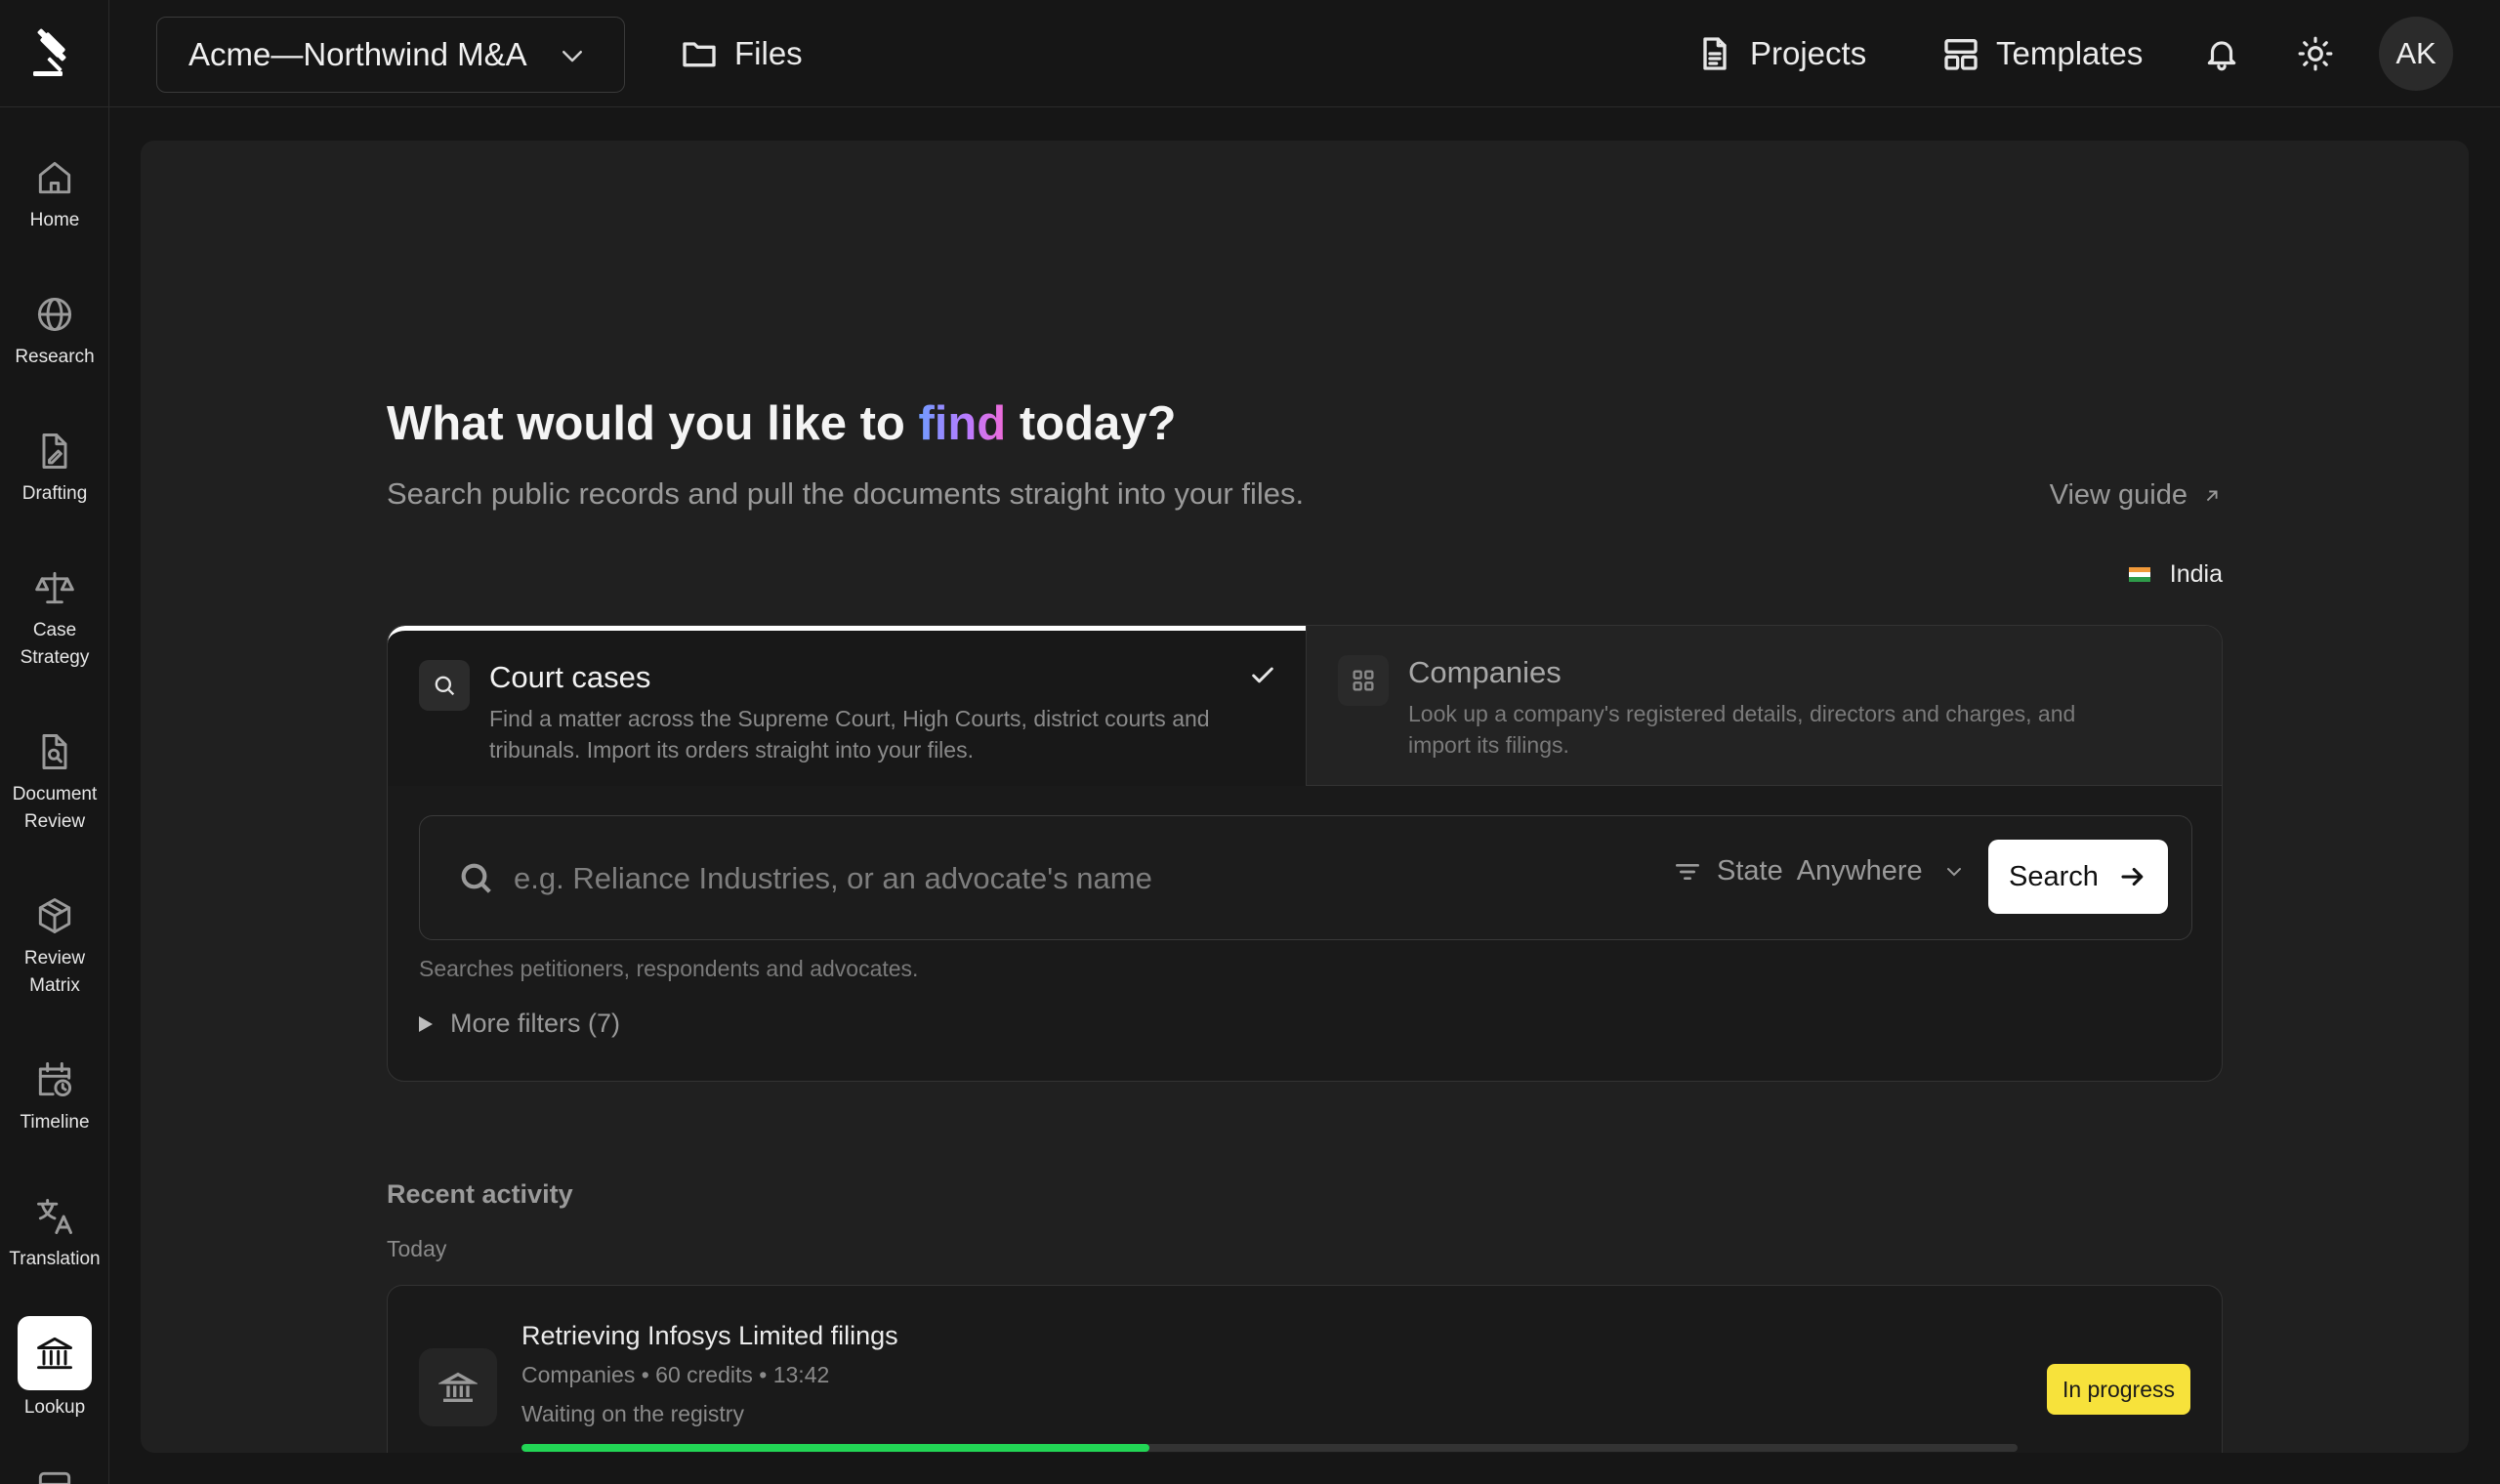 Image resolution: width=2500 pixels, height=1484 pixels. I want to click on projects-link: Projects, so click(1780, 54).